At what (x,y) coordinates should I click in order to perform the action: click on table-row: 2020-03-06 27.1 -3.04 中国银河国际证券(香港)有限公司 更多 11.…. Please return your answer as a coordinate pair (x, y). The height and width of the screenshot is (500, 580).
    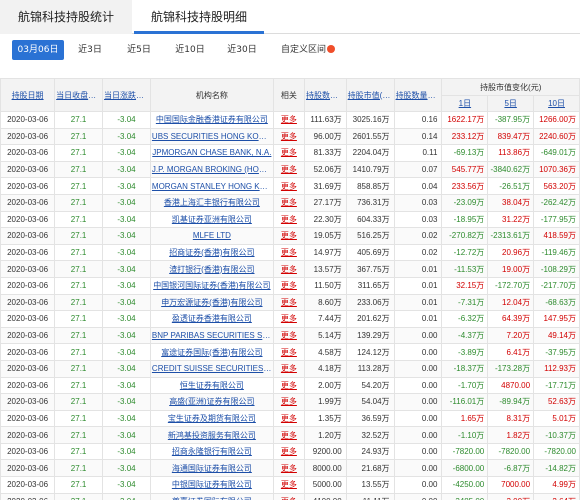
    Looking at the image, I should click on (290, 285).